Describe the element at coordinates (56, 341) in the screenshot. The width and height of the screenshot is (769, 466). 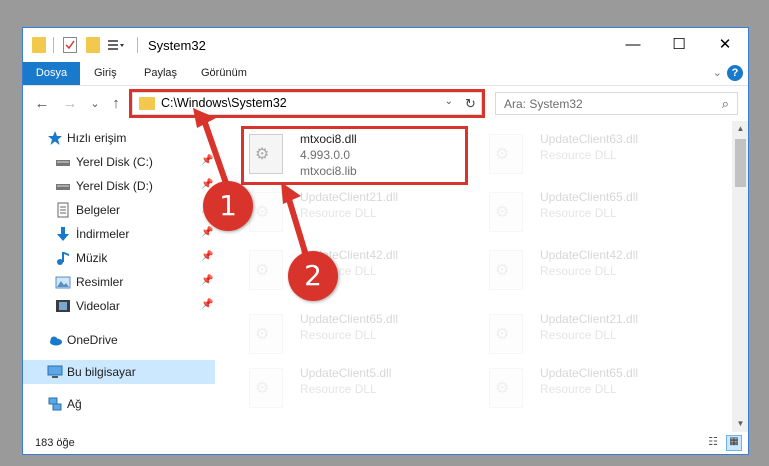
I see `cloud-icon` at that location.